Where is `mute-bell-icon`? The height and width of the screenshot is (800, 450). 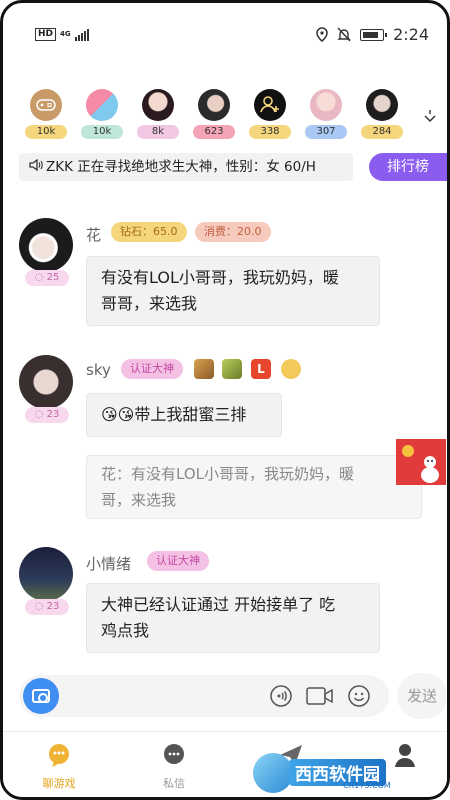
mute-bell-icon is located at coordinates (344, 34).